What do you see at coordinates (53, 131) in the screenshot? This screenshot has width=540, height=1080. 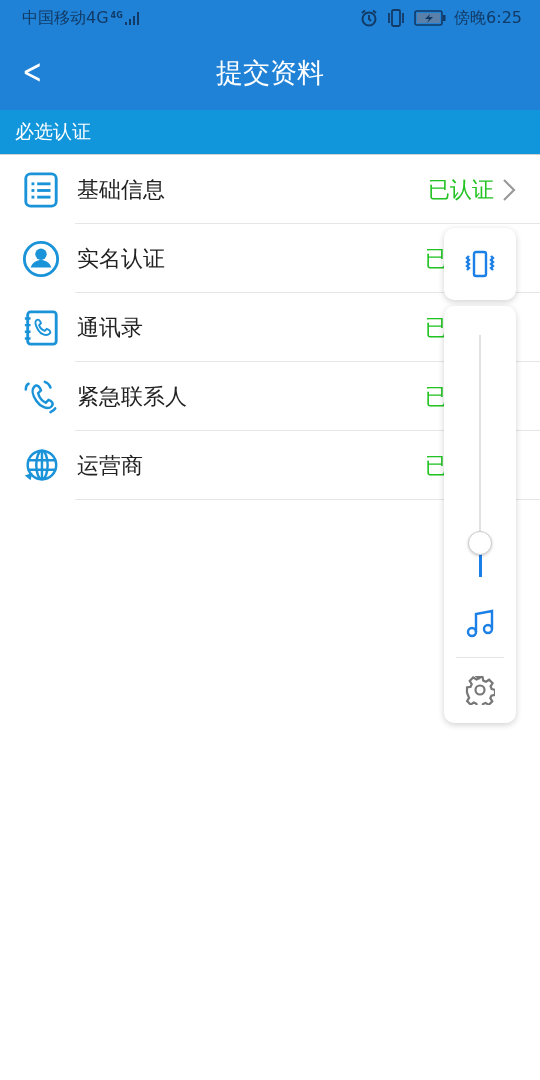 I see `section-title: 必选认证` at bounding box center [53, 131].